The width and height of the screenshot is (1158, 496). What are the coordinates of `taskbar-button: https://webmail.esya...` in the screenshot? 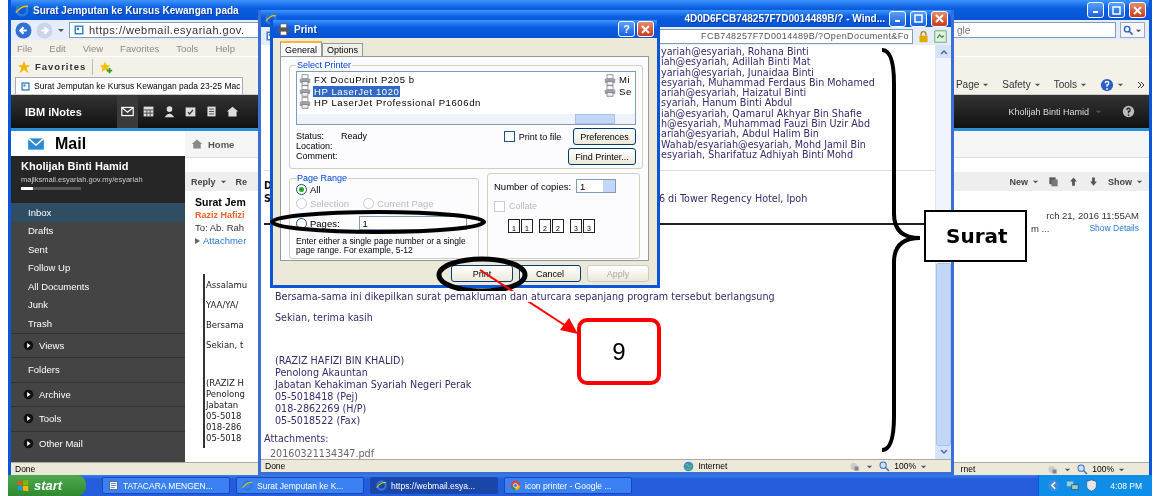 It's located at (434, 485).